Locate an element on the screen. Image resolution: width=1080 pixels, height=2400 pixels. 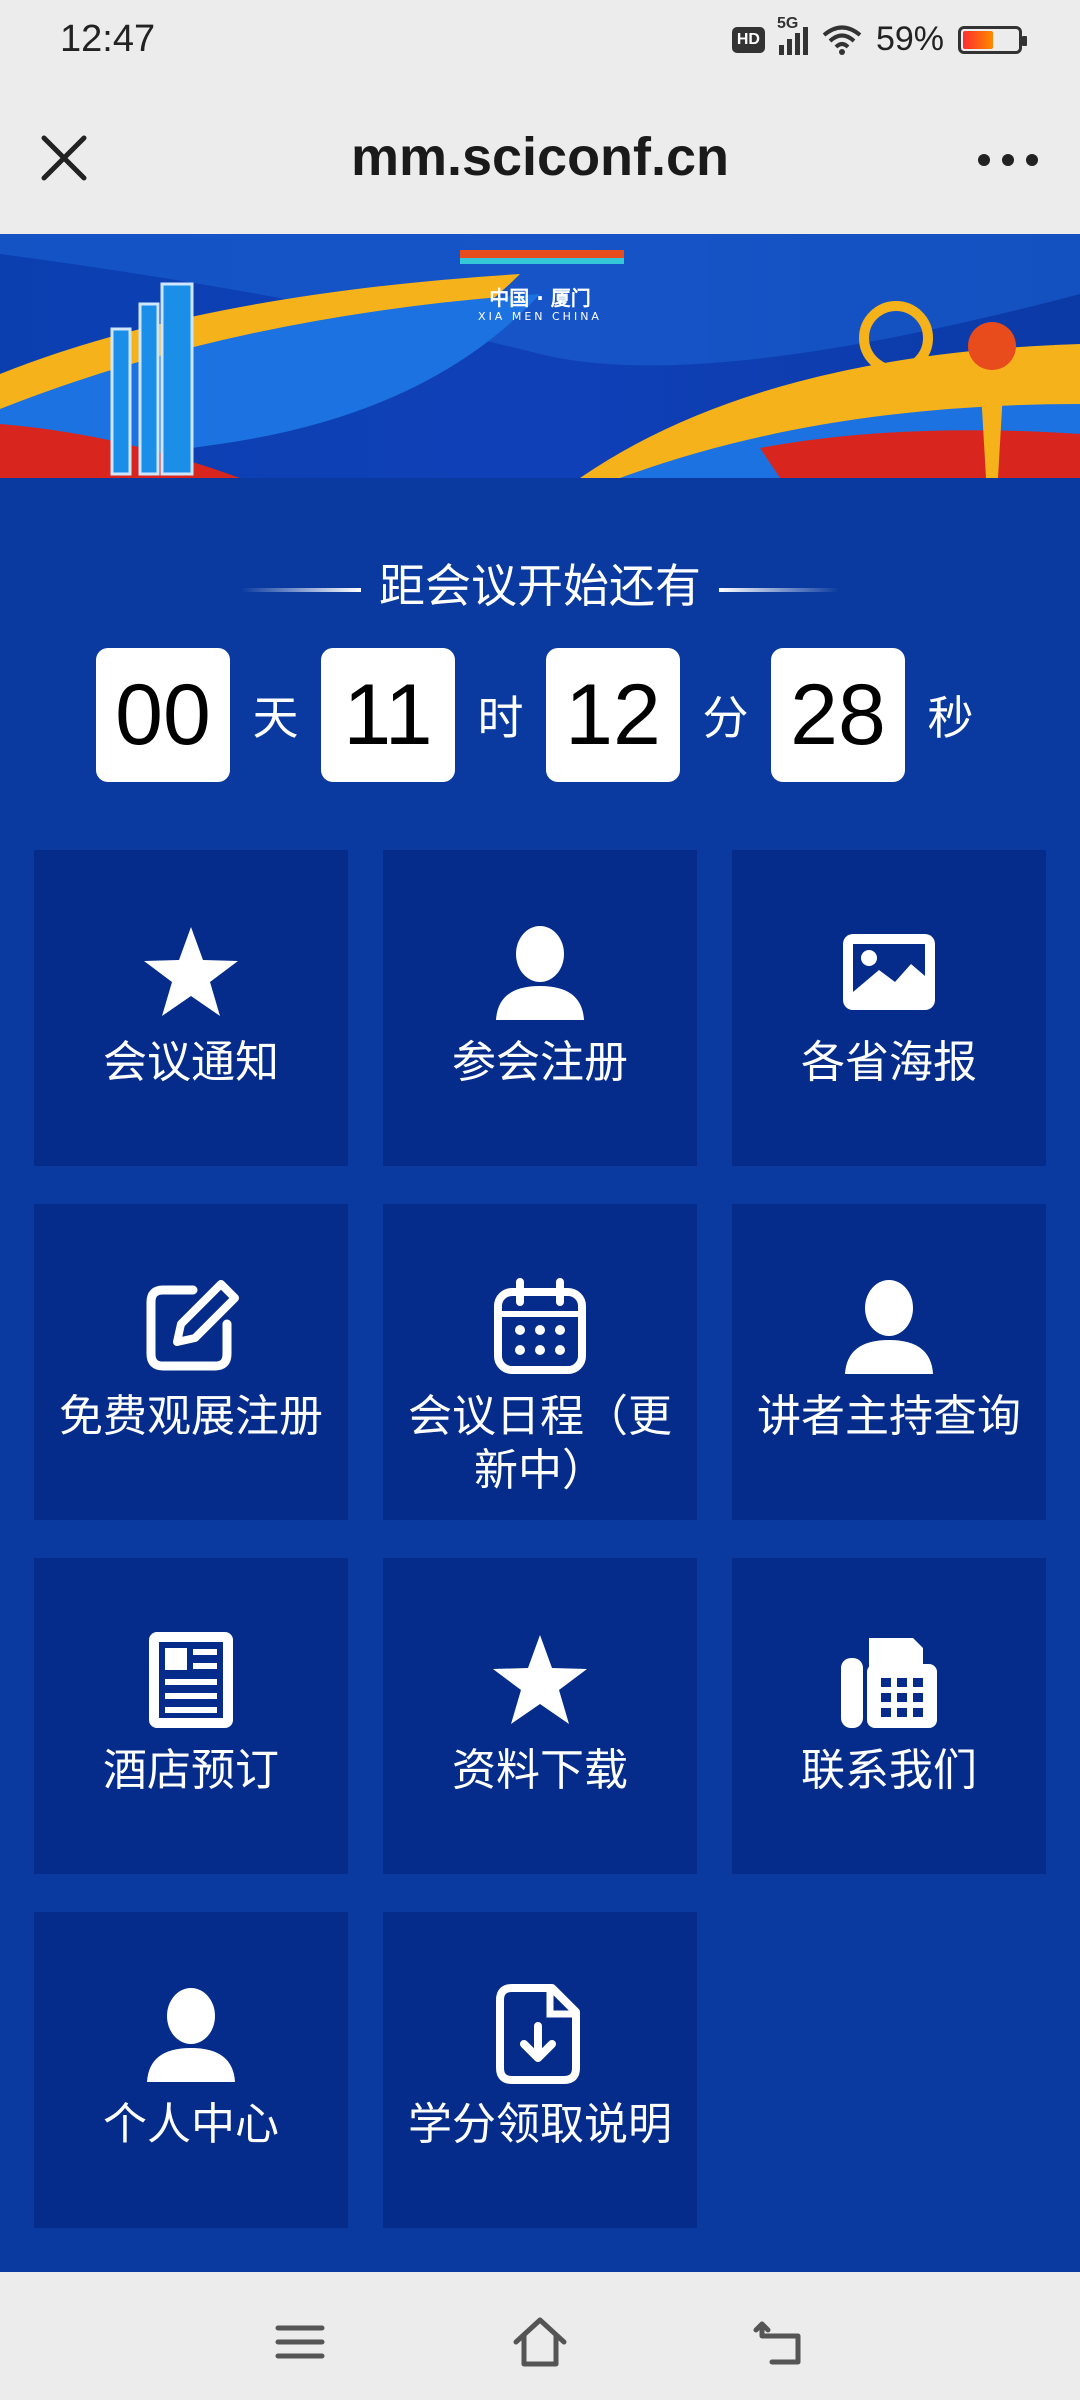
banner-art is located at coordinates (540, 356).